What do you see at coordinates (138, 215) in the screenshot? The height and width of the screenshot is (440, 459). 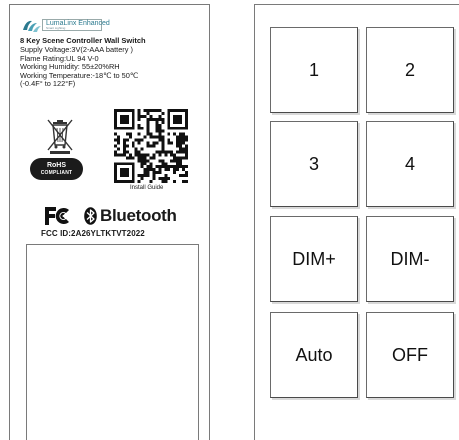 I see `bluetooth-wordmark: Bluetooth` at bounding box center [138, 215].